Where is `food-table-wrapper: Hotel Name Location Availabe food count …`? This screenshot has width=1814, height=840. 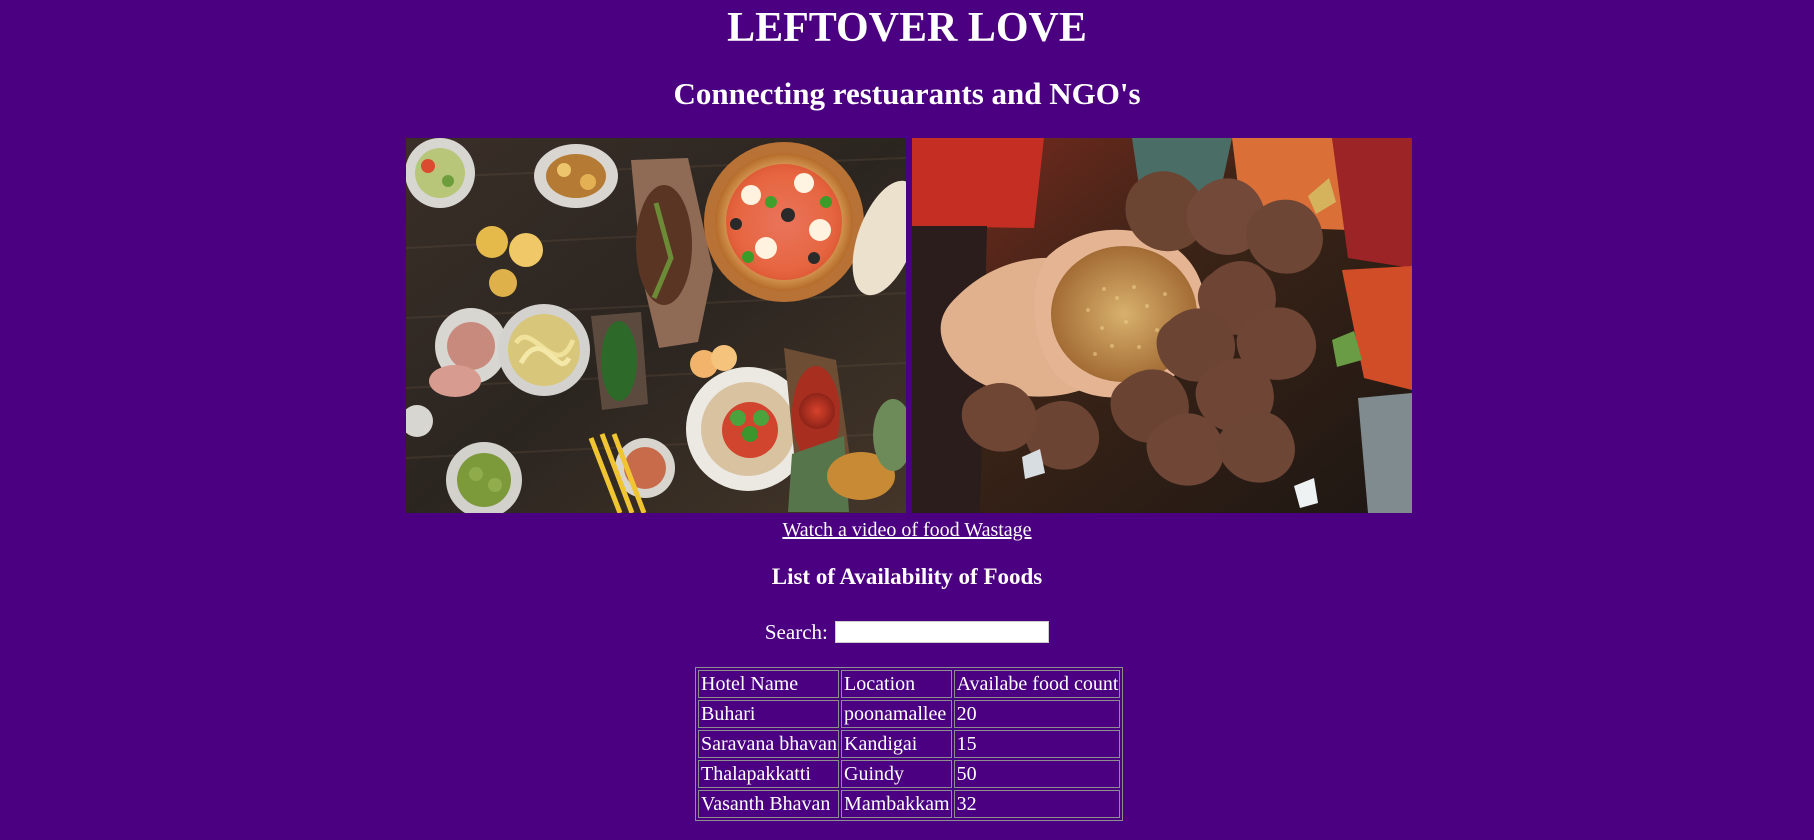 food-table-wrapper: Hotel Name Location Availabe food count … is located at coordinates (909, 744).